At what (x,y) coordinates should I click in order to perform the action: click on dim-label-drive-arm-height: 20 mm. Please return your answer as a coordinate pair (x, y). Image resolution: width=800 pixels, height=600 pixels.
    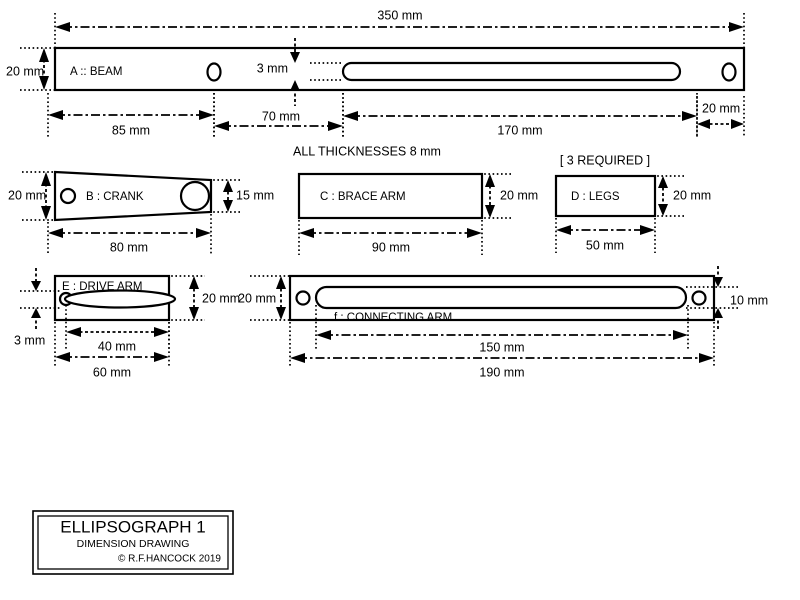
    Looking at the image, I should click on (221, 298).